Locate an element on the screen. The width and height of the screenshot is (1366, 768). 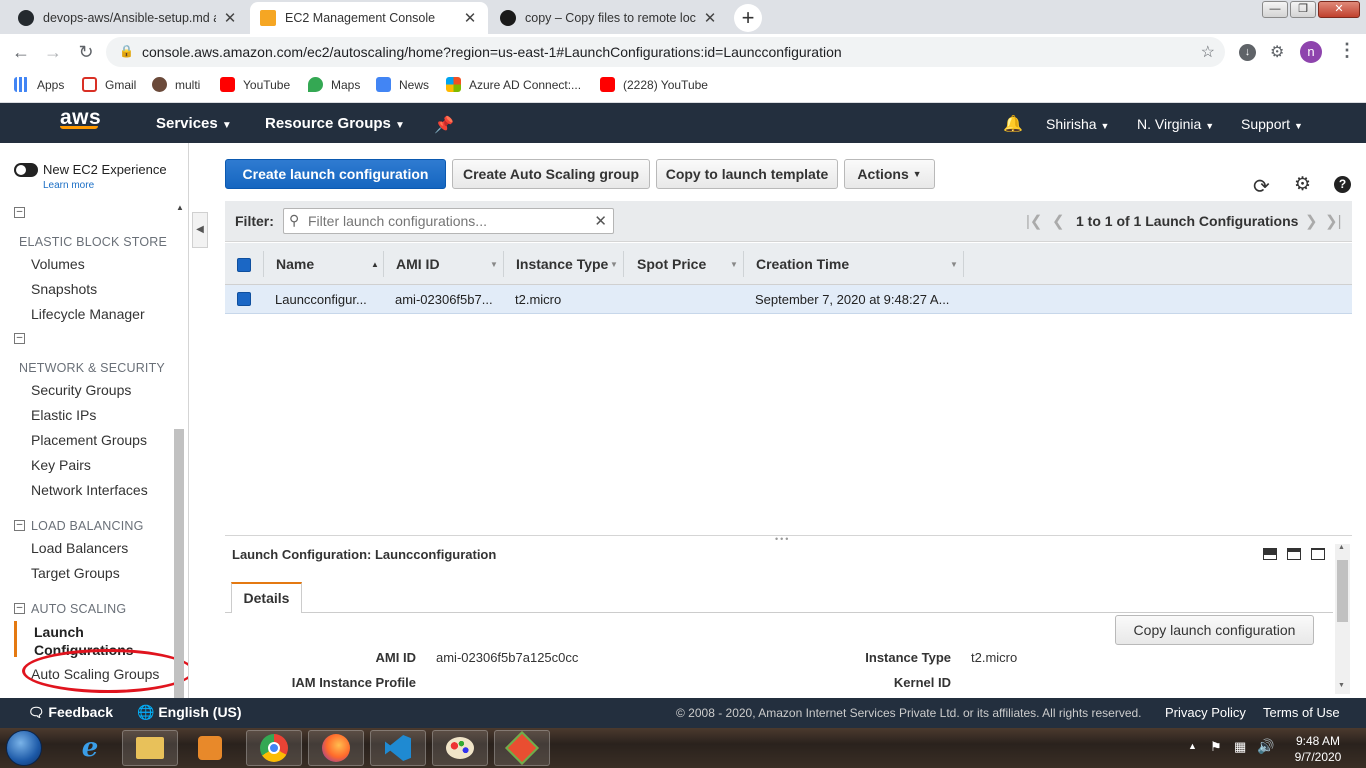
sidebar-item-lifecycle-manager: Lifecycle Manager is located at coordinates (88, 314).